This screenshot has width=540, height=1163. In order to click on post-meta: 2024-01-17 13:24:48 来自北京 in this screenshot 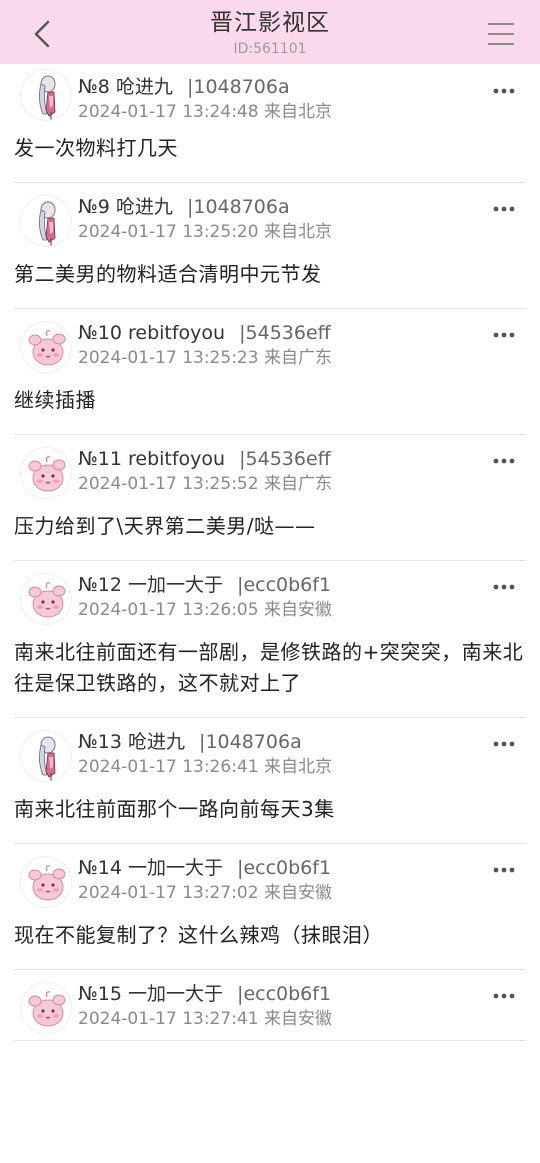, I will do `click(205, 112)`.